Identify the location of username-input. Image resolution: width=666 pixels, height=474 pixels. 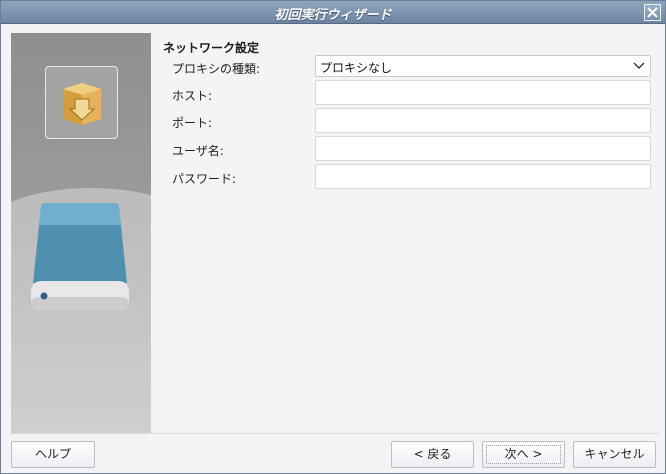
(483, 148).